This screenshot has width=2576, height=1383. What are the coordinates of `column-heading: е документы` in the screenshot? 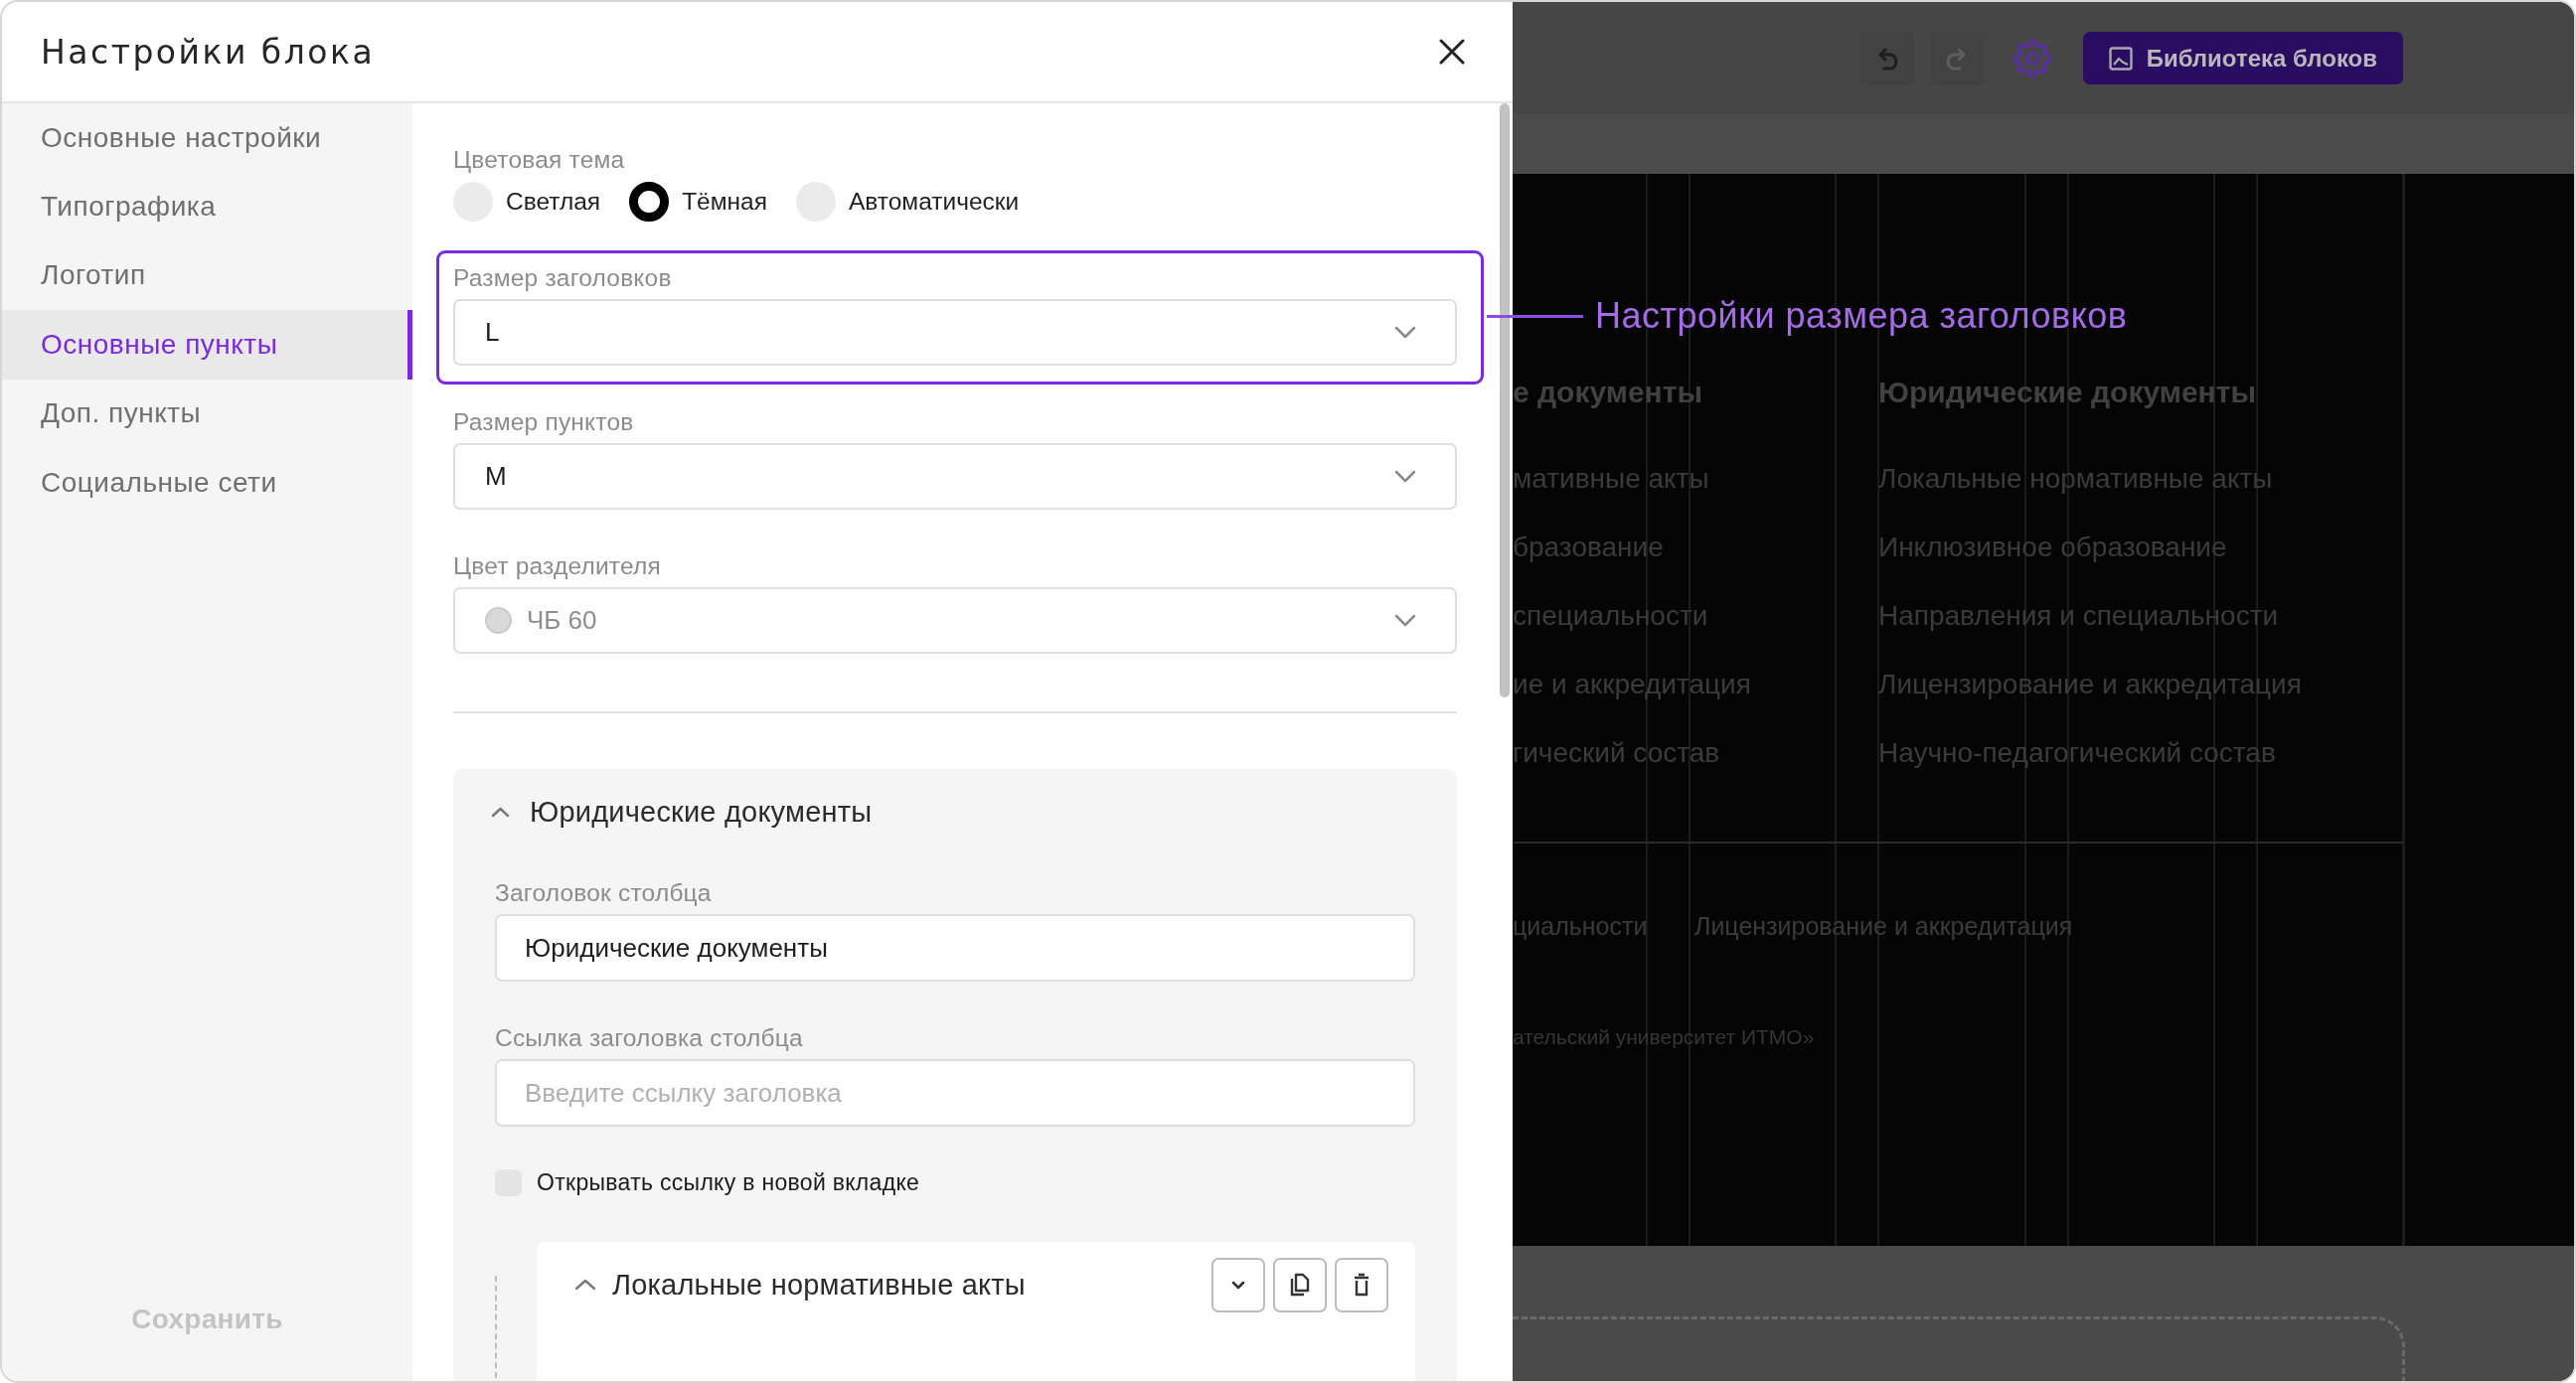 It's located at (1607, 392).